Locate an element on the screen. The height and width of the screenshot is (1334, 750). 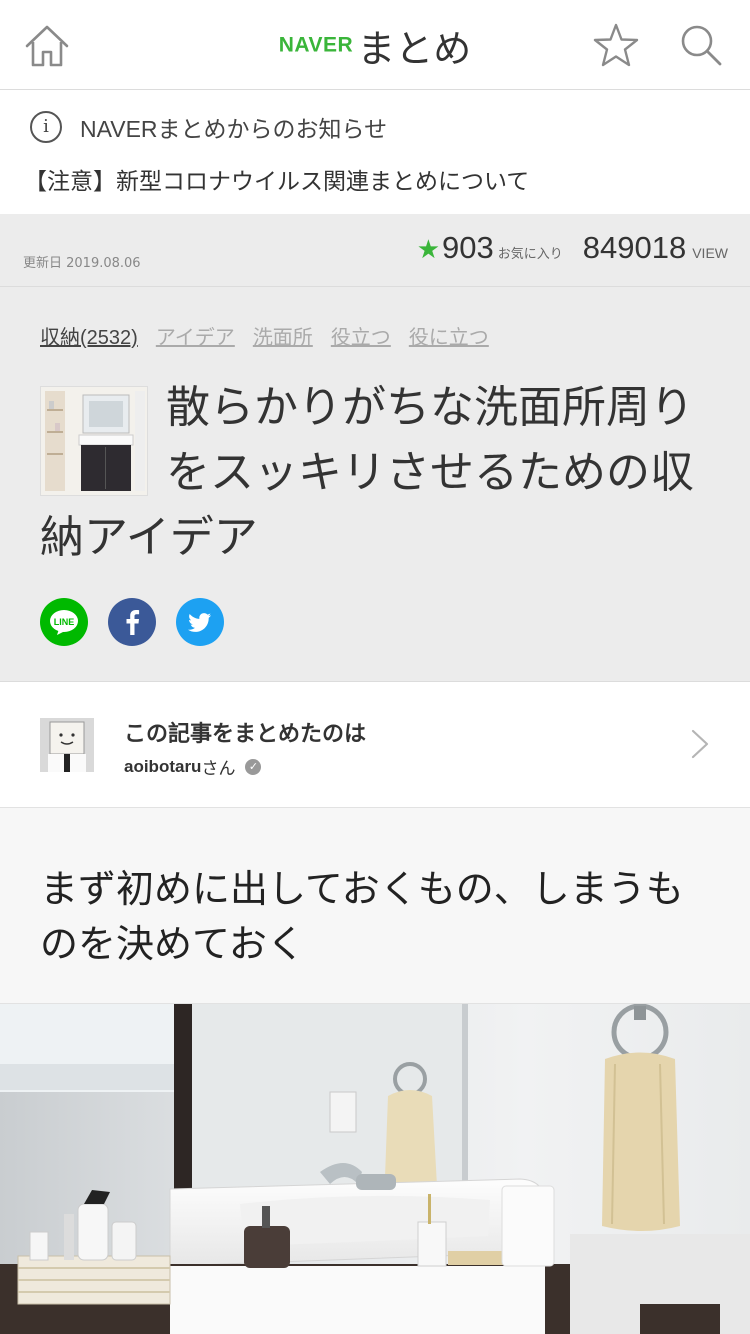
notice-header: i NAVERまとめからのお知らせ is located at coordinates (208, 127).